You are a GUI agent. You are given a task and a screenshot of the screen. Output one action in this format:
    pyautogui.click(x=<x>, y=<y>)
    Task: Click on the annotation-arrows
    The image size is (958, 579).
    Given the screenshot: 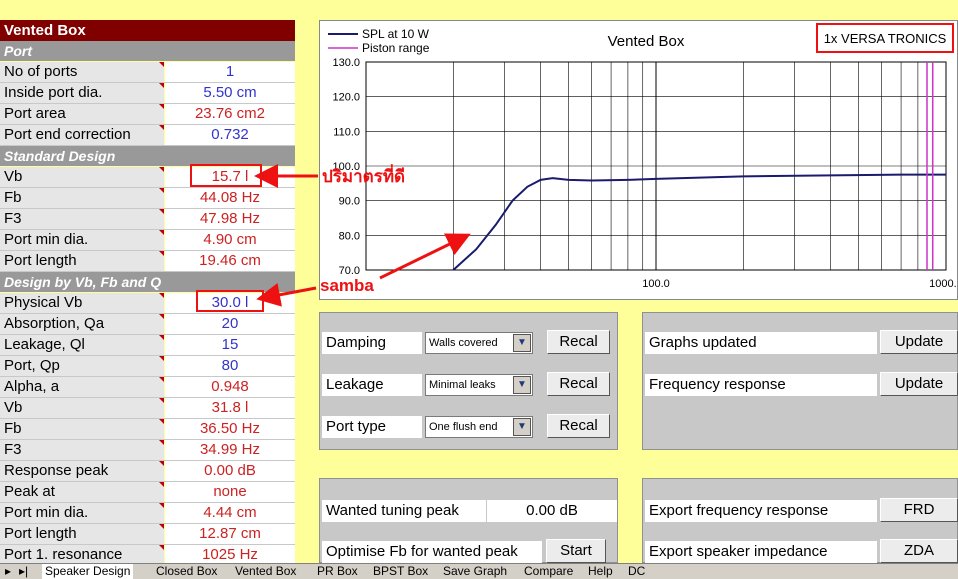 What is the action you would take?
    pyautogui.click(x=362, y=235)
    